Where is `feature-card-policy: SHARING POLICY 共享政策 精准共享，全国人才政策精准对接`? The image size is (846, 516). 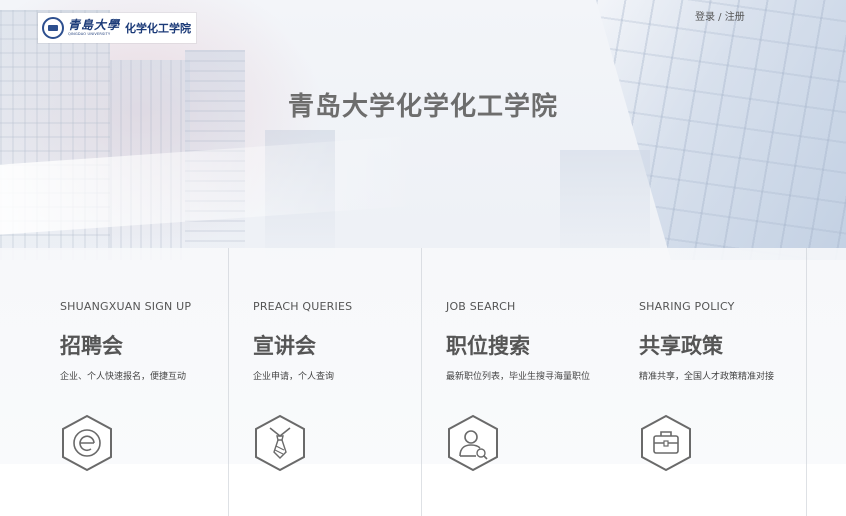 feature-card-policy: SHARING POLICY 共享政策 精准共享，全国人才政策精准对接 is located at coordinates (729, 386).